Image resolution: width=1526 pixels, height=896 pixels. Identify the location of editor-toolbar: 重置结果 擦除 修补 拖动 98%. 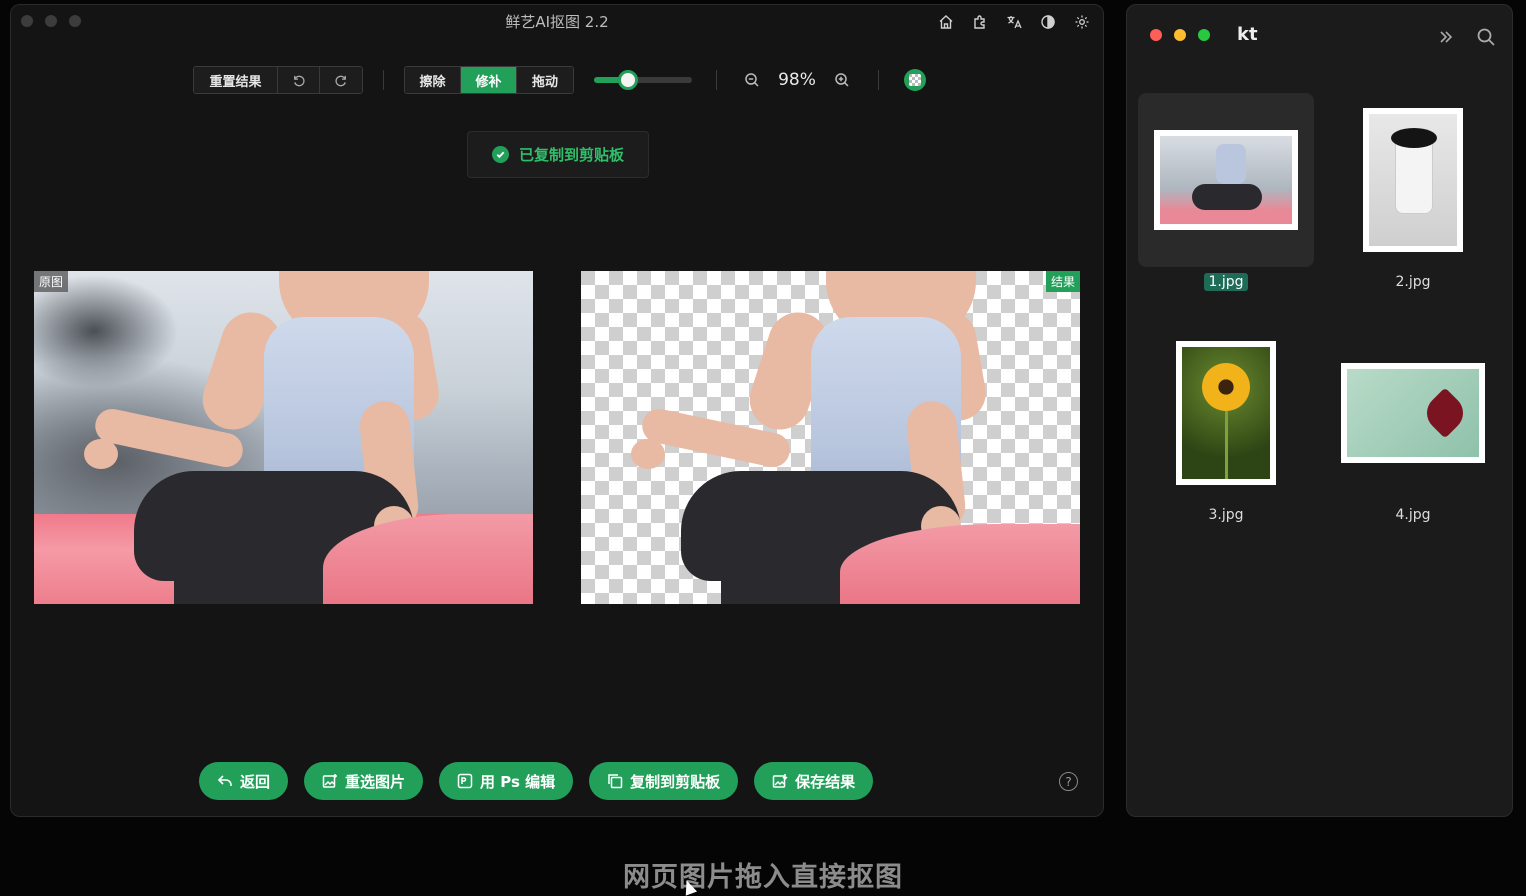
(559, 80).